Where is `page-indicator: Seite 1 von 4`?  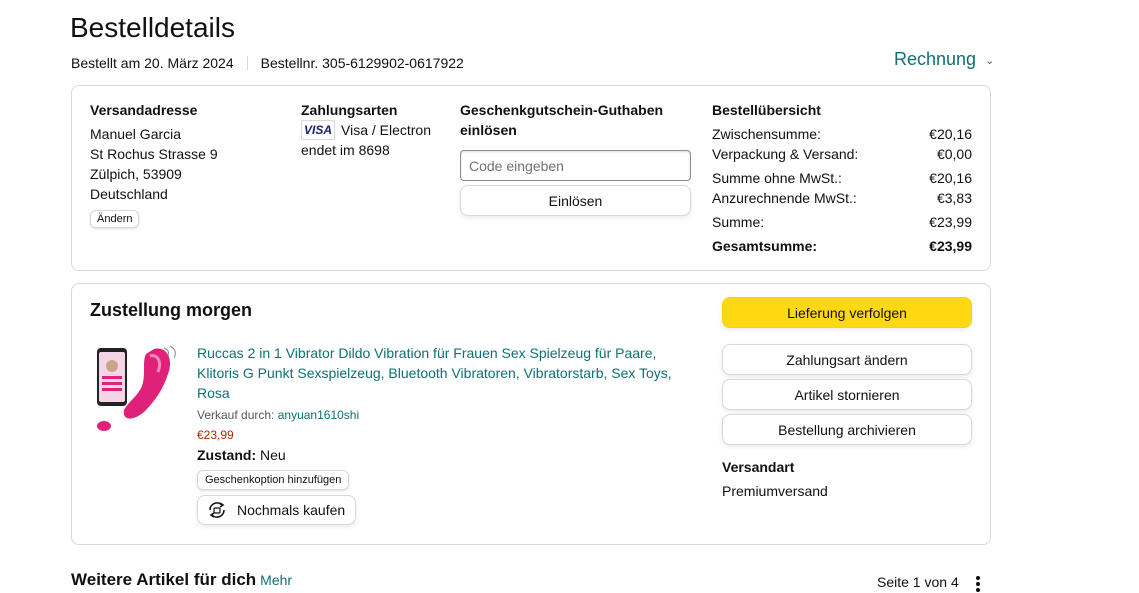
page-indicator: Seite 1 von 4 is located at coordinates (918, 582).